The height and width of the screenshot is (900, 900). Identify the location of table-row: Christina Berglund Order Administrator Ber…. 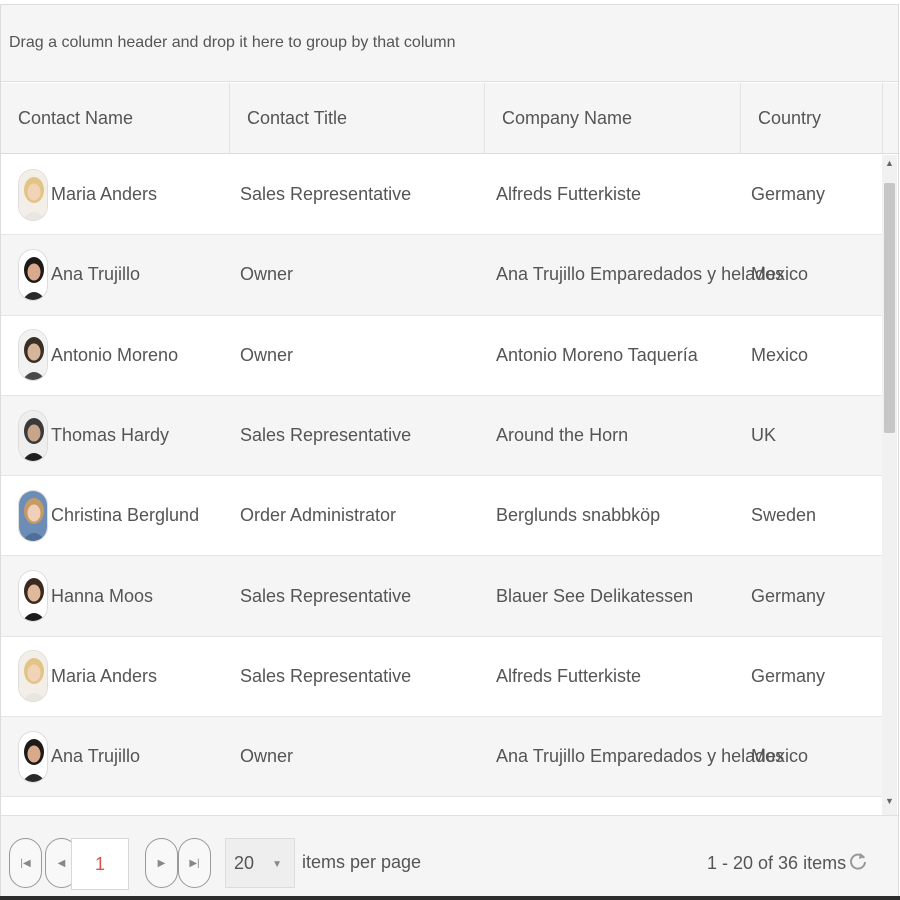
(441, 516).